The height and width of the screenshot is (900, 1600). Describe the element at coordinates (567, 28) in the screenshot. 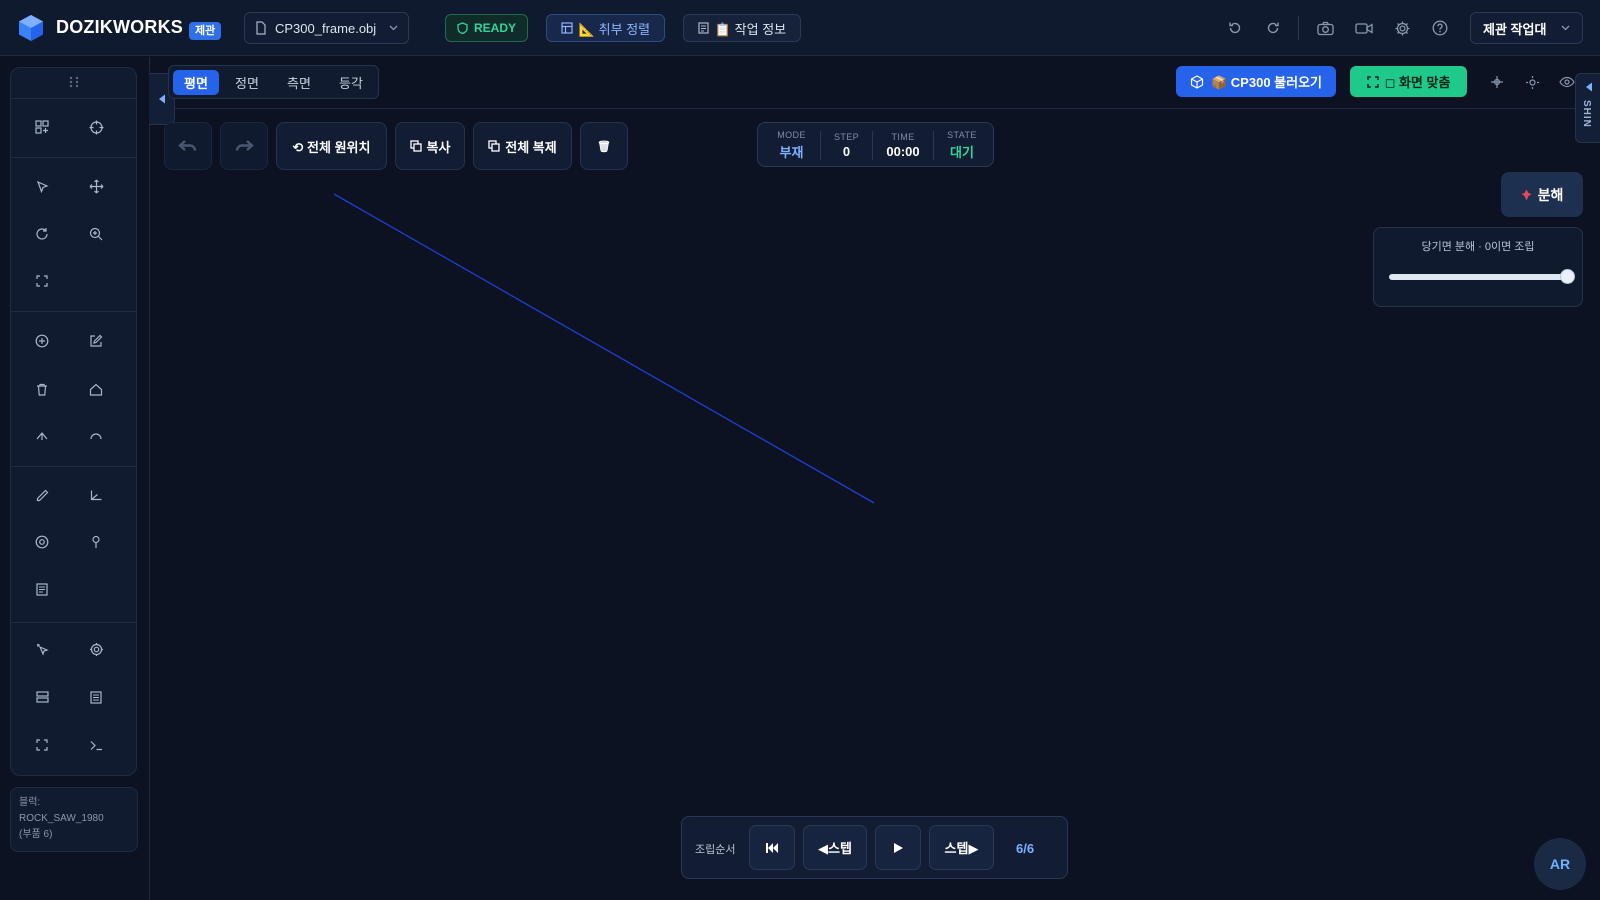

I see `layout-icon` at that location.